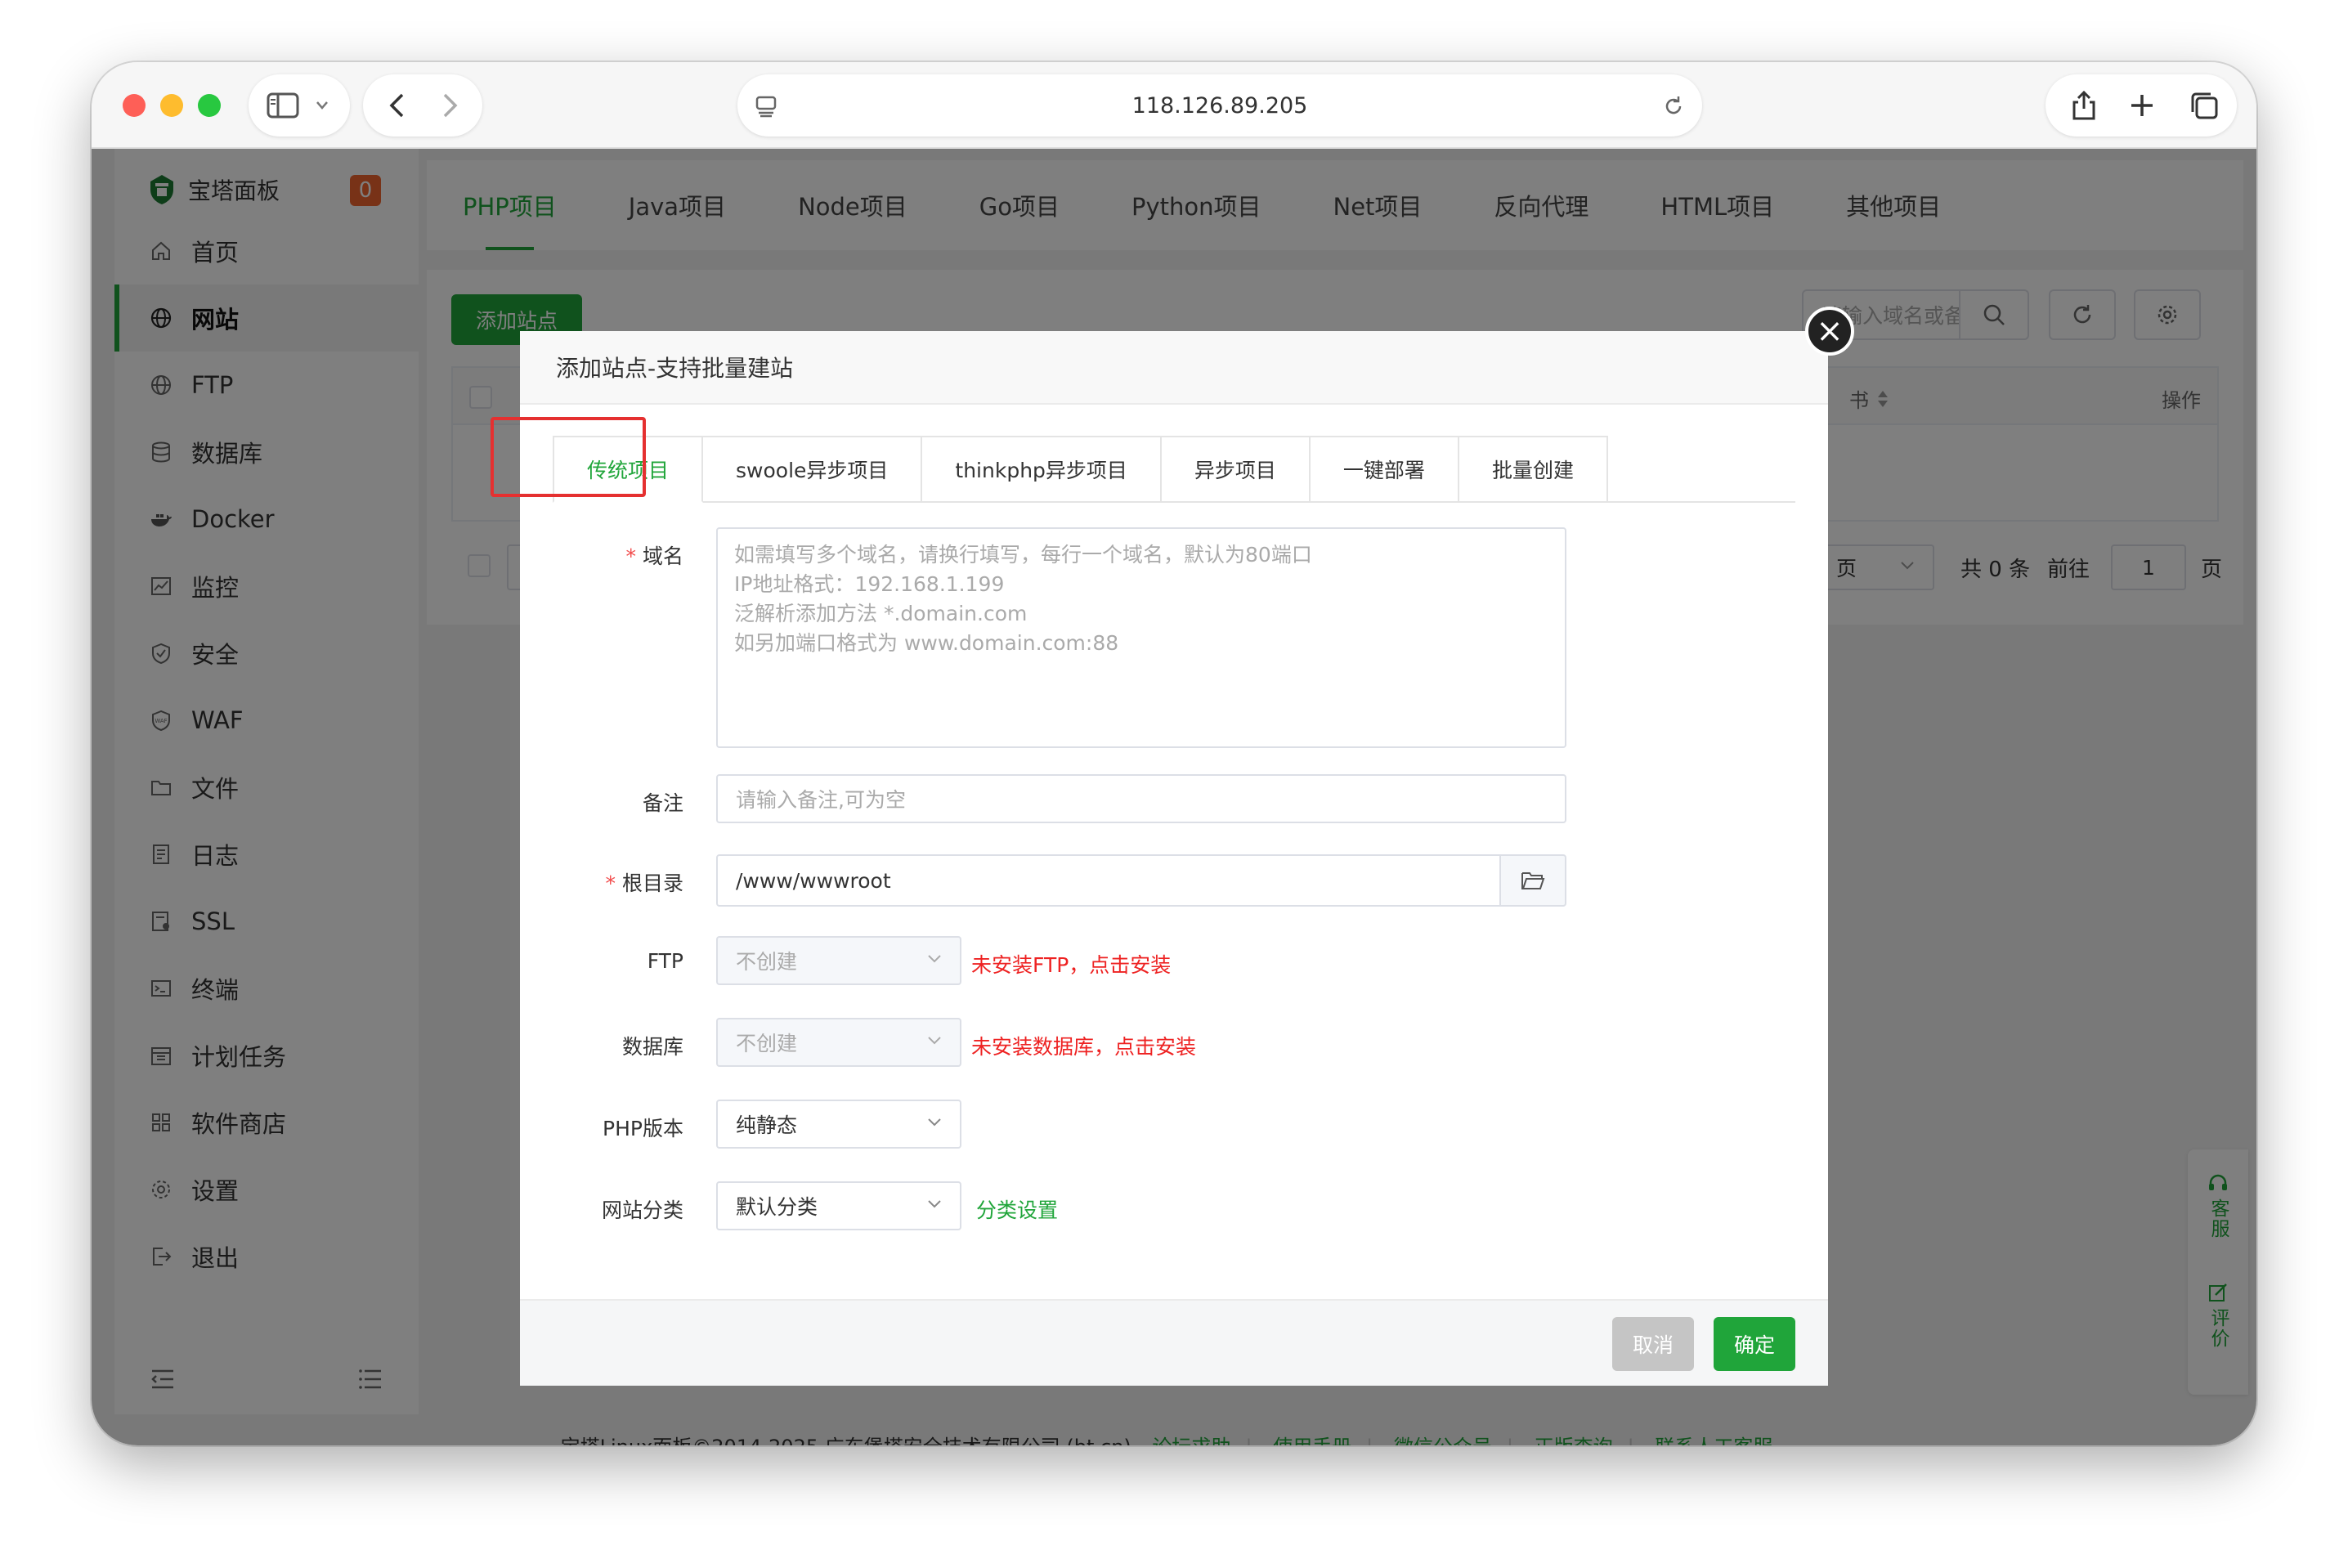  What do you see at coordinates (654, 556) in the screenshot?
I see `domain-label: * 域名` at bounding box center [654, 556].